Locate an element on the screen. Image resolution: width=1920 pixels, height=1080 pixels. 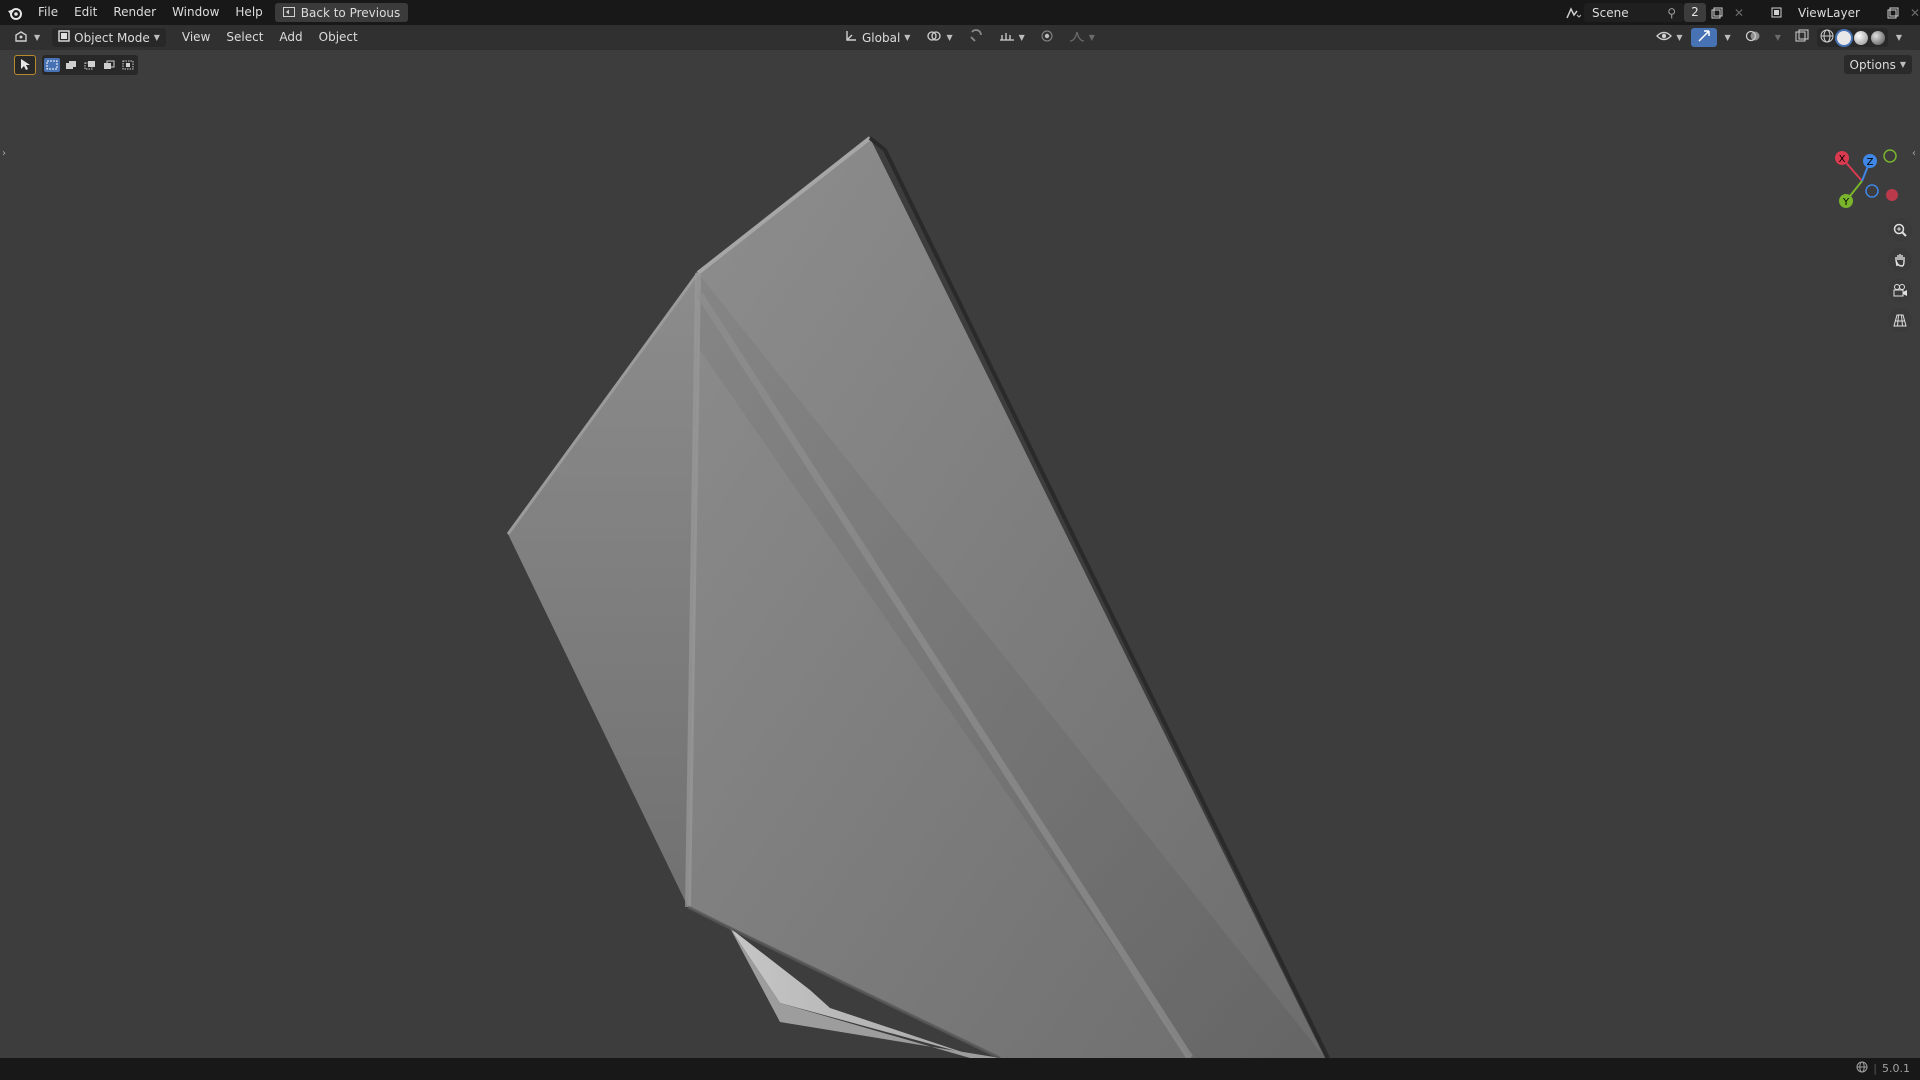
snap-toggle is located at coordinates (976, 37).